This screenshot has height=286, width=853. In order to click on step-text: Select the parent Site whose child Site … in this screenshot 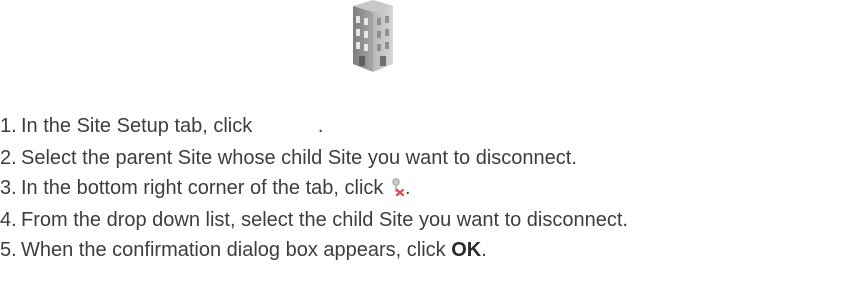, I will do `click(299, 158)`.